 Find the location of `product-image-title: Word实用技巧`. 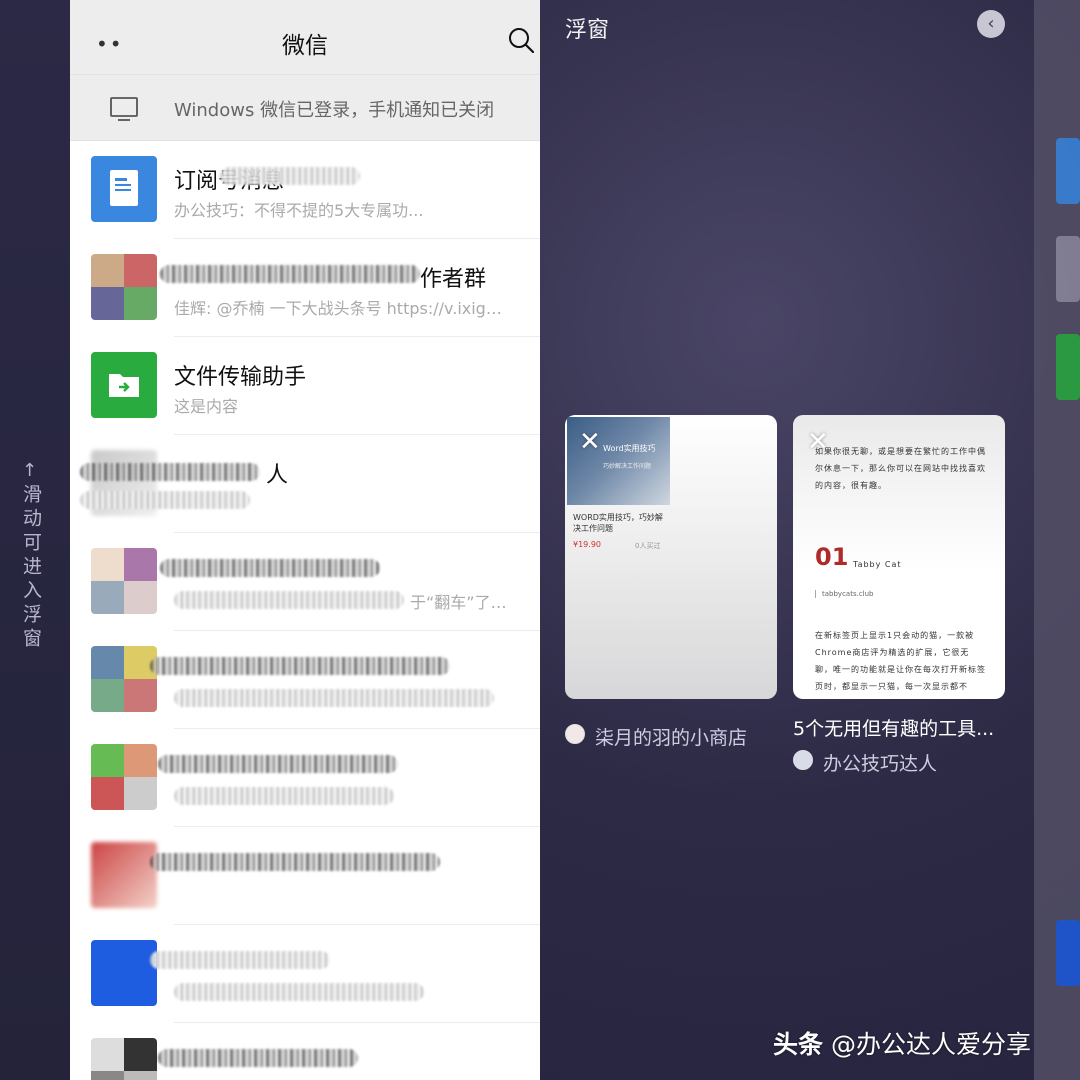

product-image-title: Word实用技巧 is located at coordinates (629, 448).